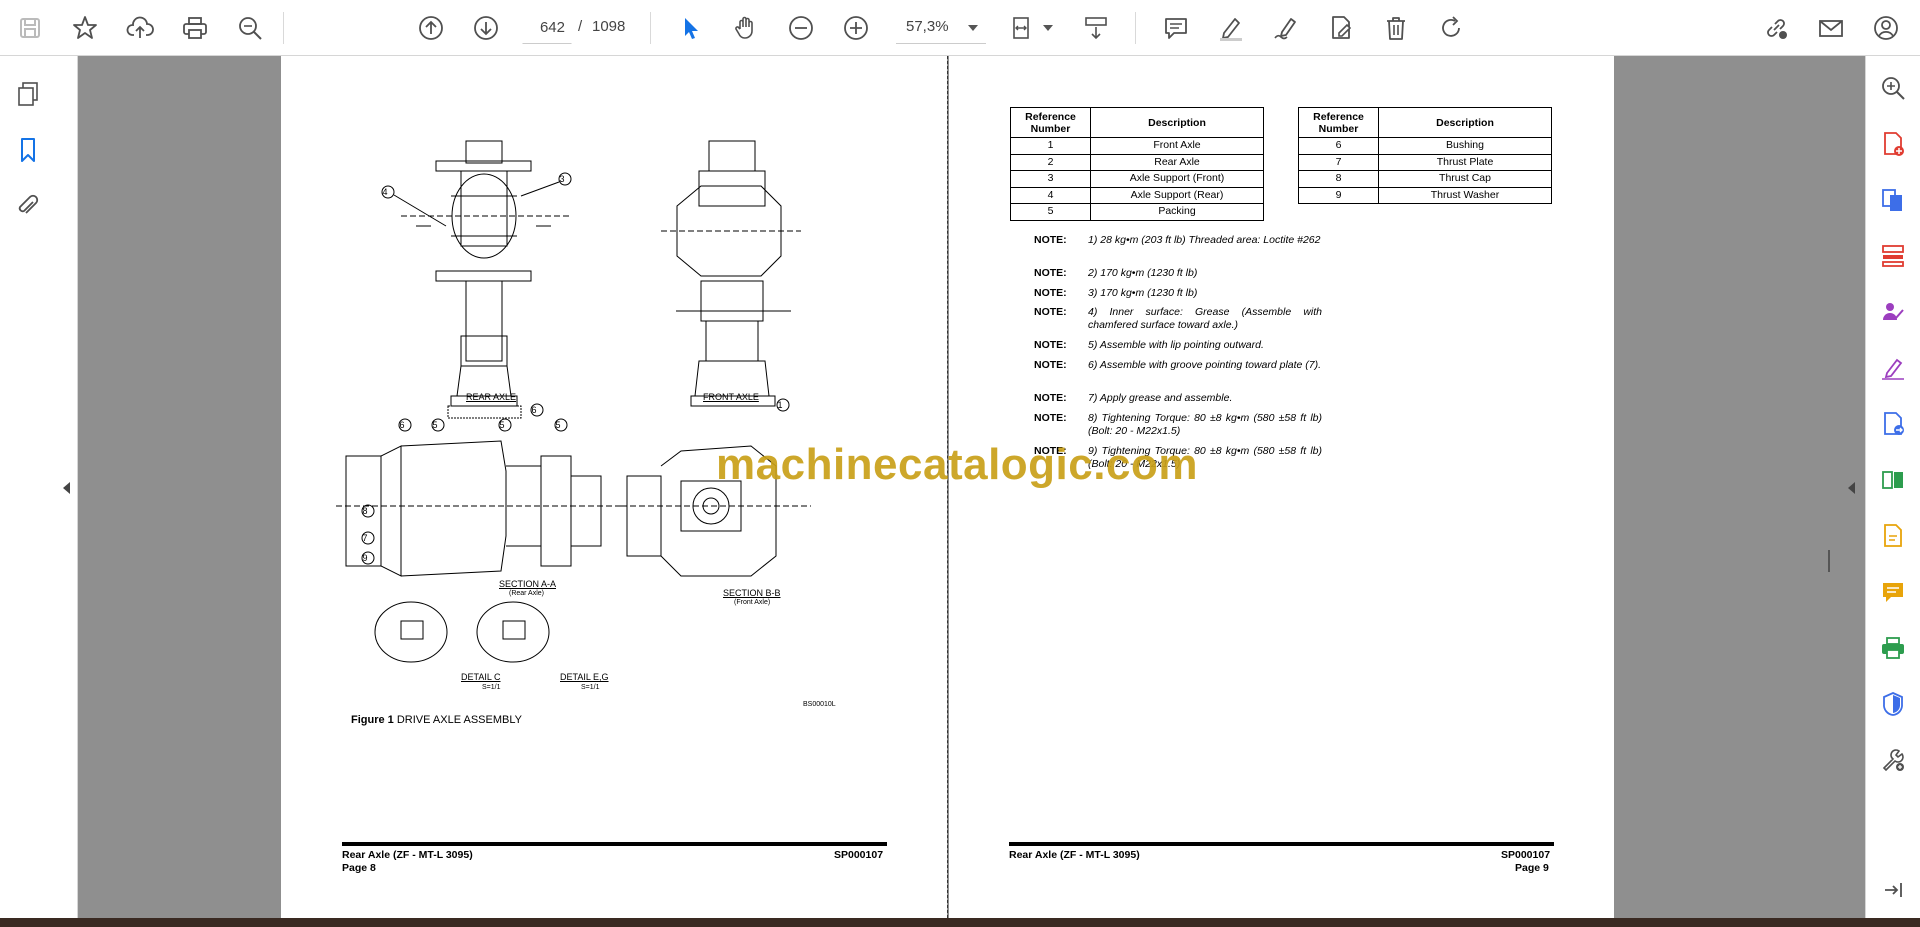 The height and width of the screenshot is (927, 1920). I want to click on table-row: 9 Thrust Washer, so click(1425, 195).